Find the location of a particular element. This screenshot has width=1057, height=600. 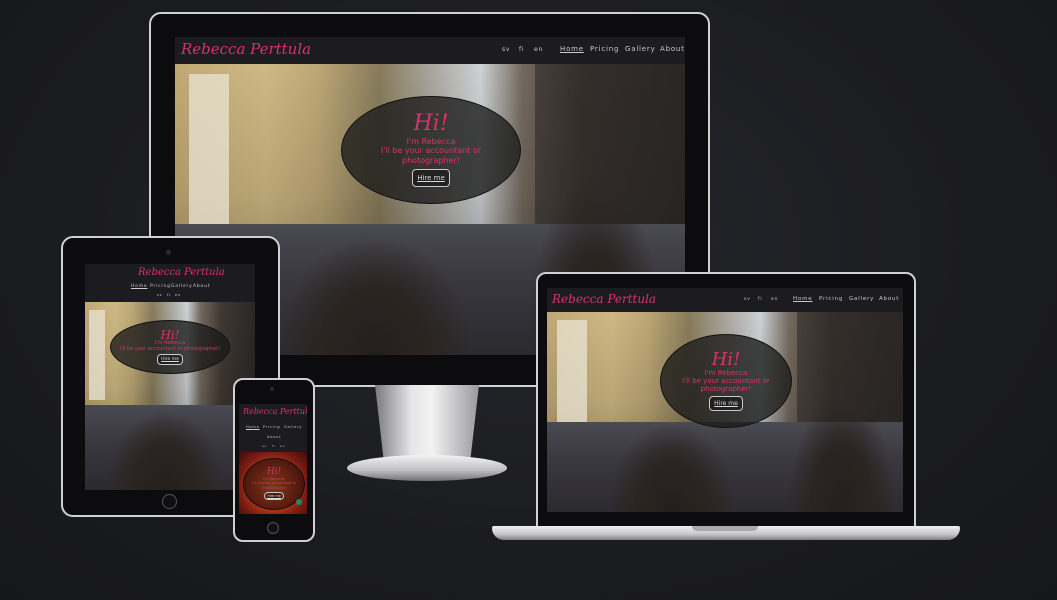

scroll-top-icon is located at coordinates (299, 502).